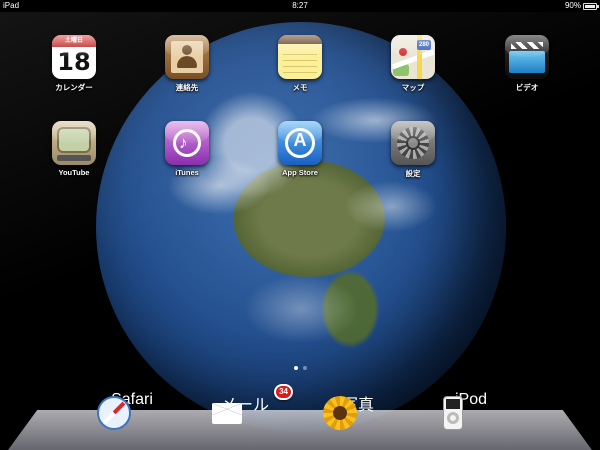 Image resolution: width=600 pixels, height=450 pixels. I want to click on video-icon, so click(527, 57).